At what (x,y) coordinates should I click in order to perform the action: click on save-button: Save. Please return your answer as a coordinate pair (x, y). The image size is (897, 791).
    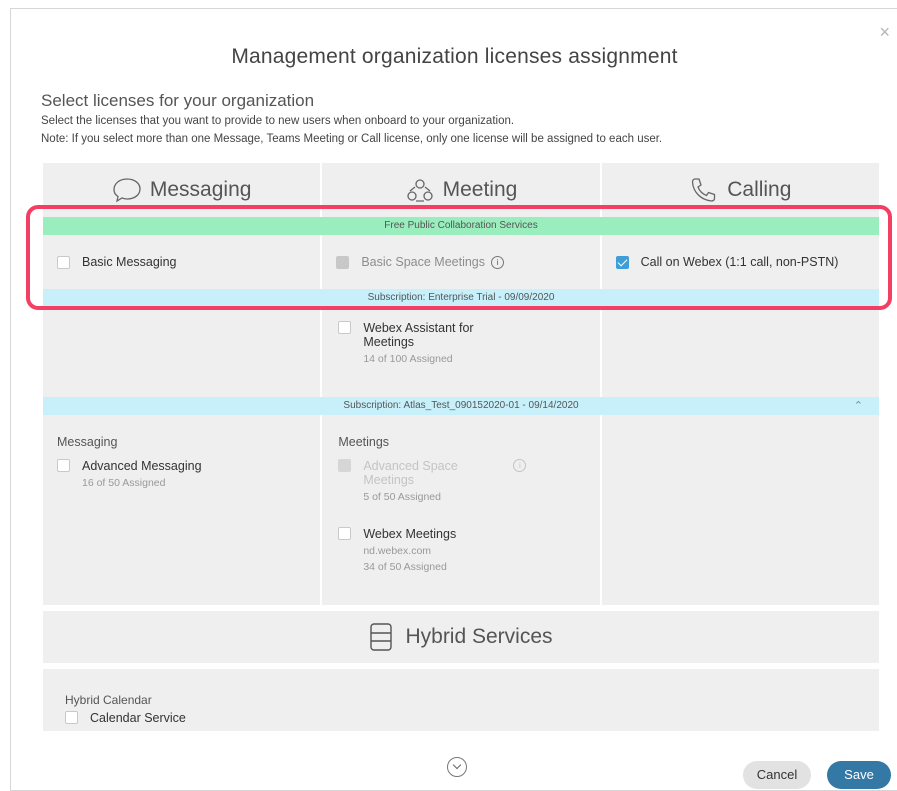
    Looking at the image, I should click on (859, 775).